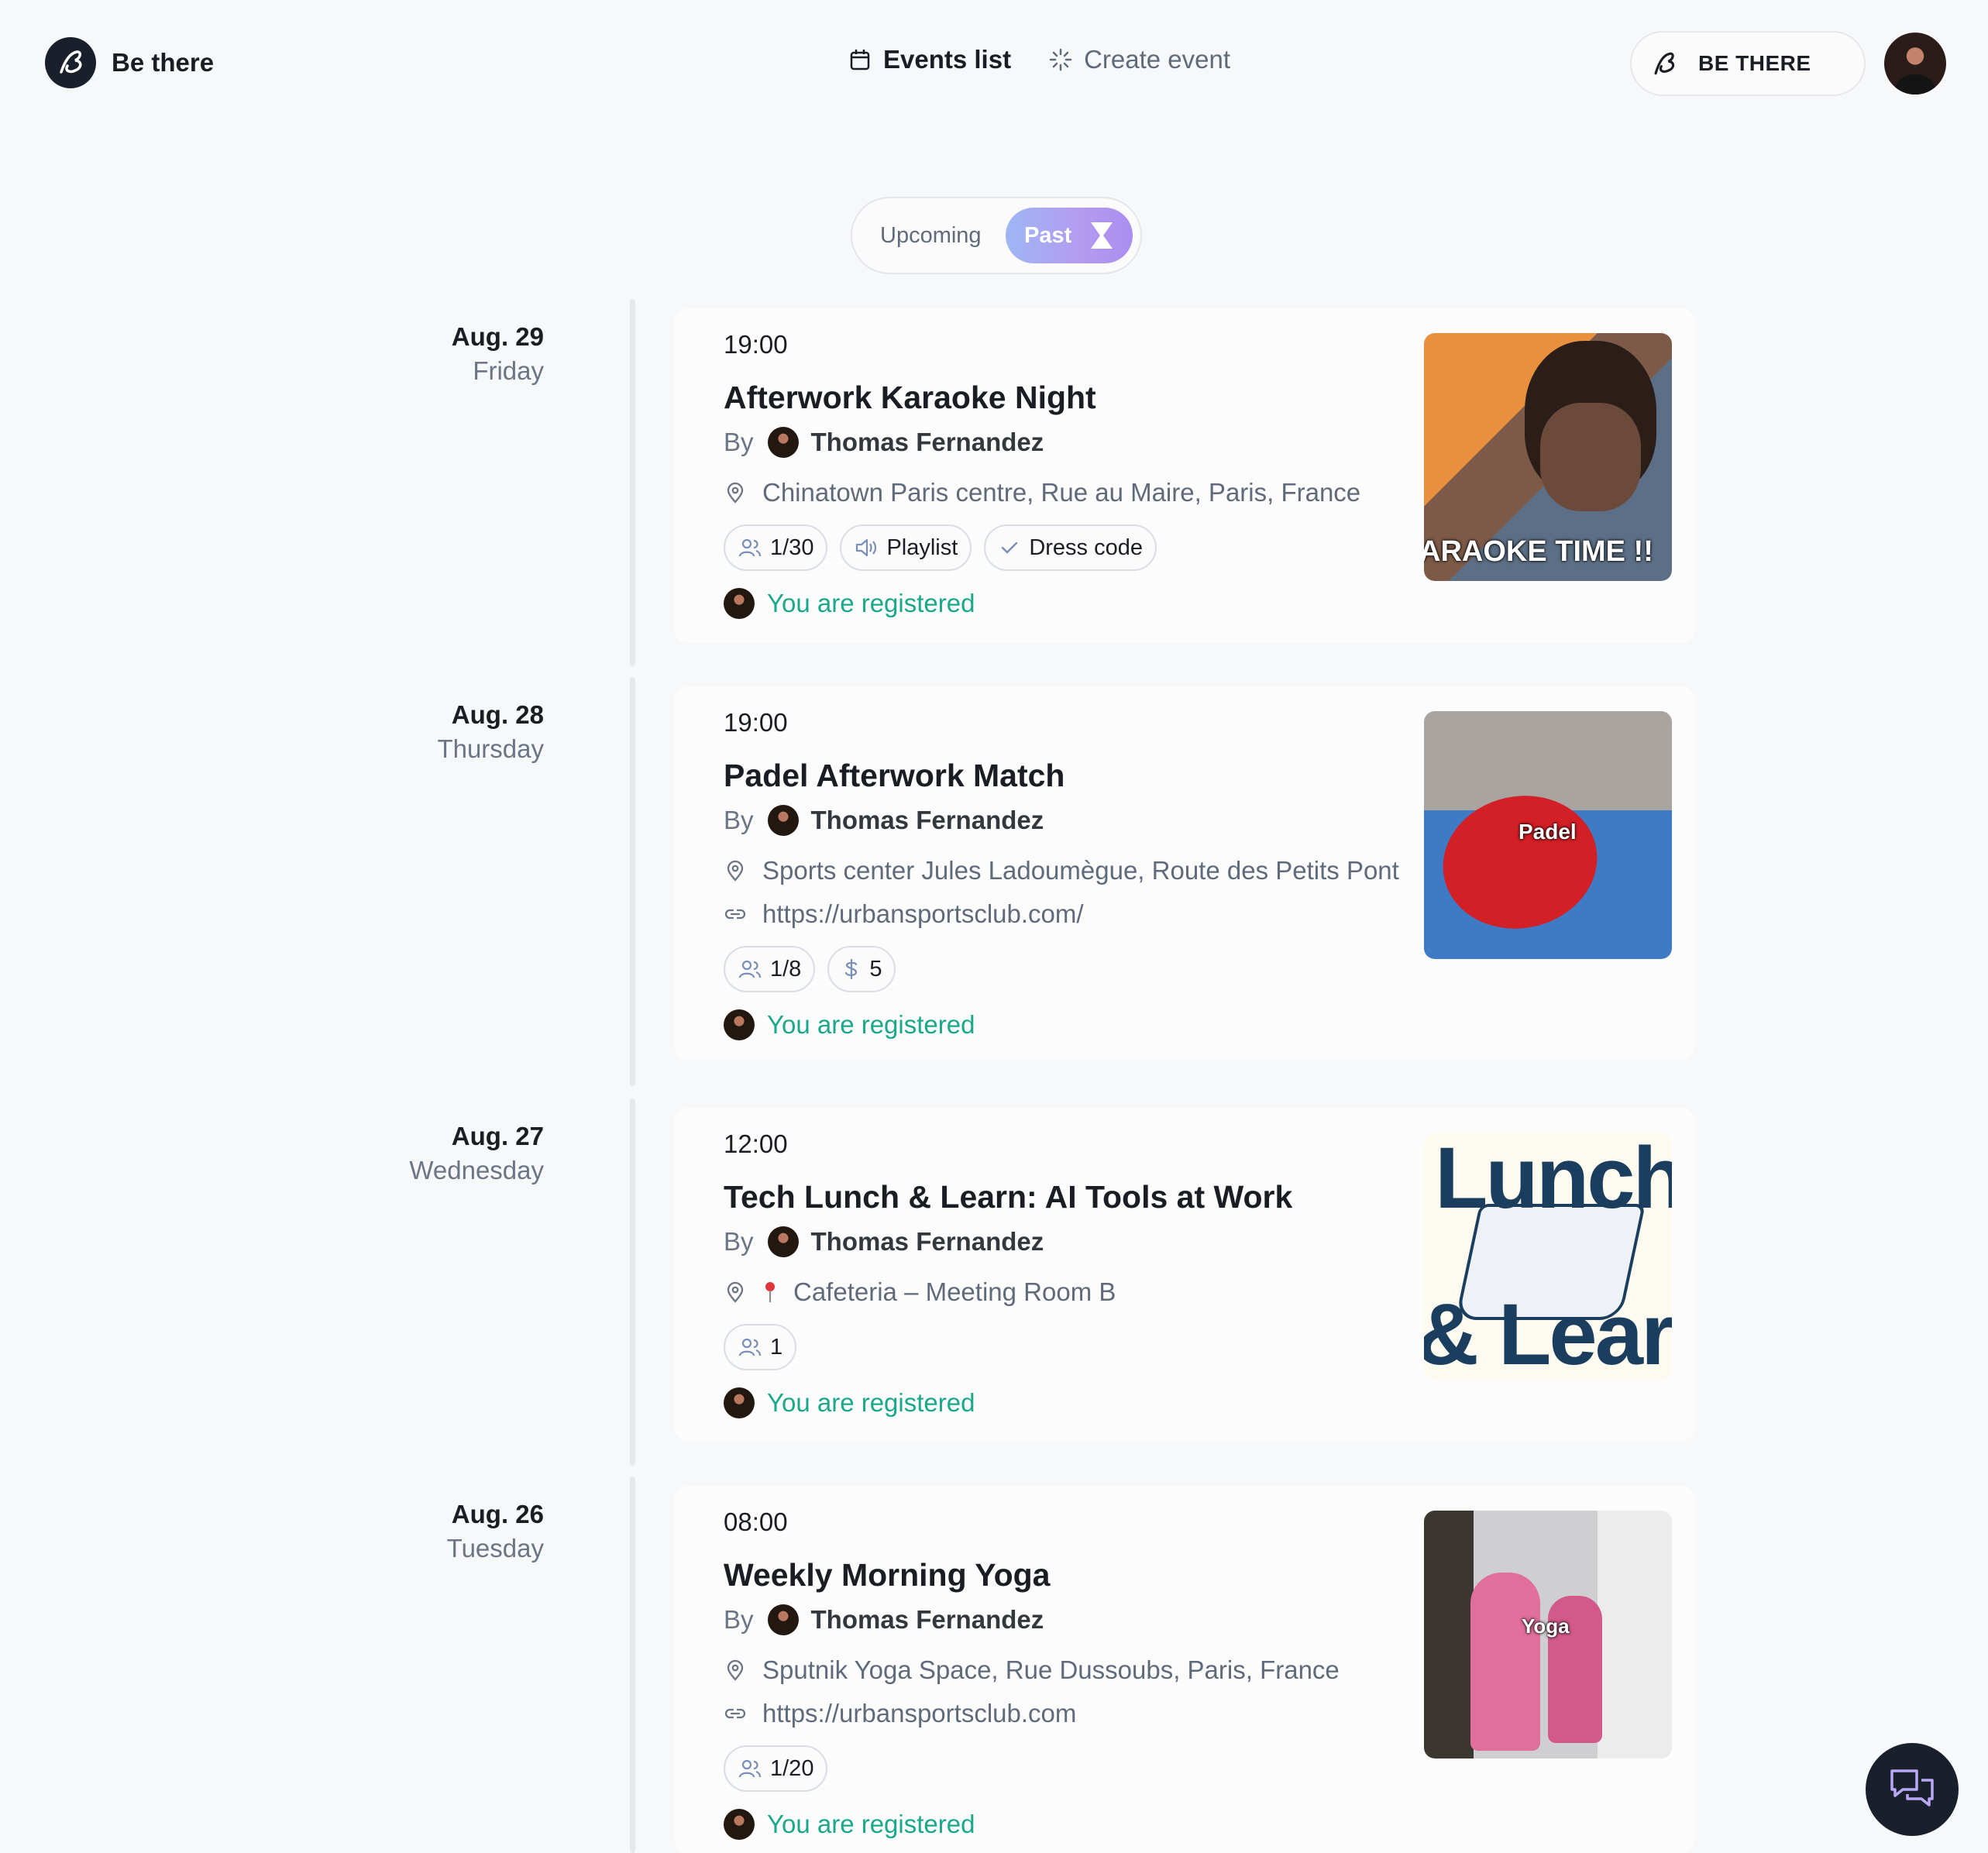 The height and width of the screenshot is (1853, 1988). Describe the element at coordinates (1548, 835) in the screenshot. I see `padel-image: Padel` at that location.